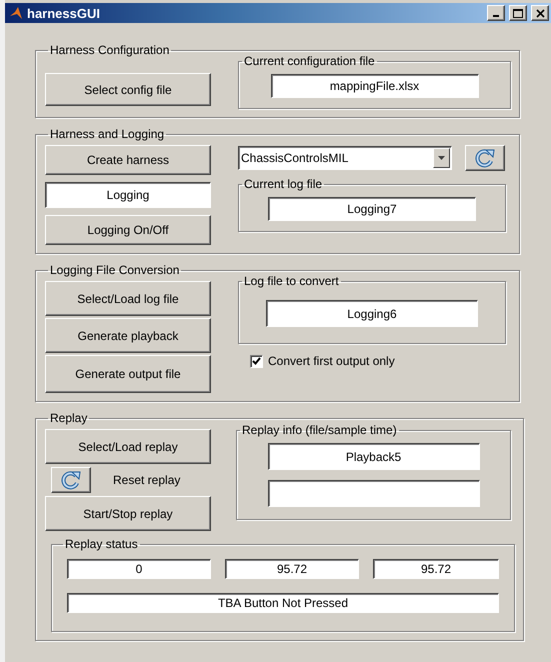  I want to click on select-replay-button: Select/Load replay, so click(128, 446).